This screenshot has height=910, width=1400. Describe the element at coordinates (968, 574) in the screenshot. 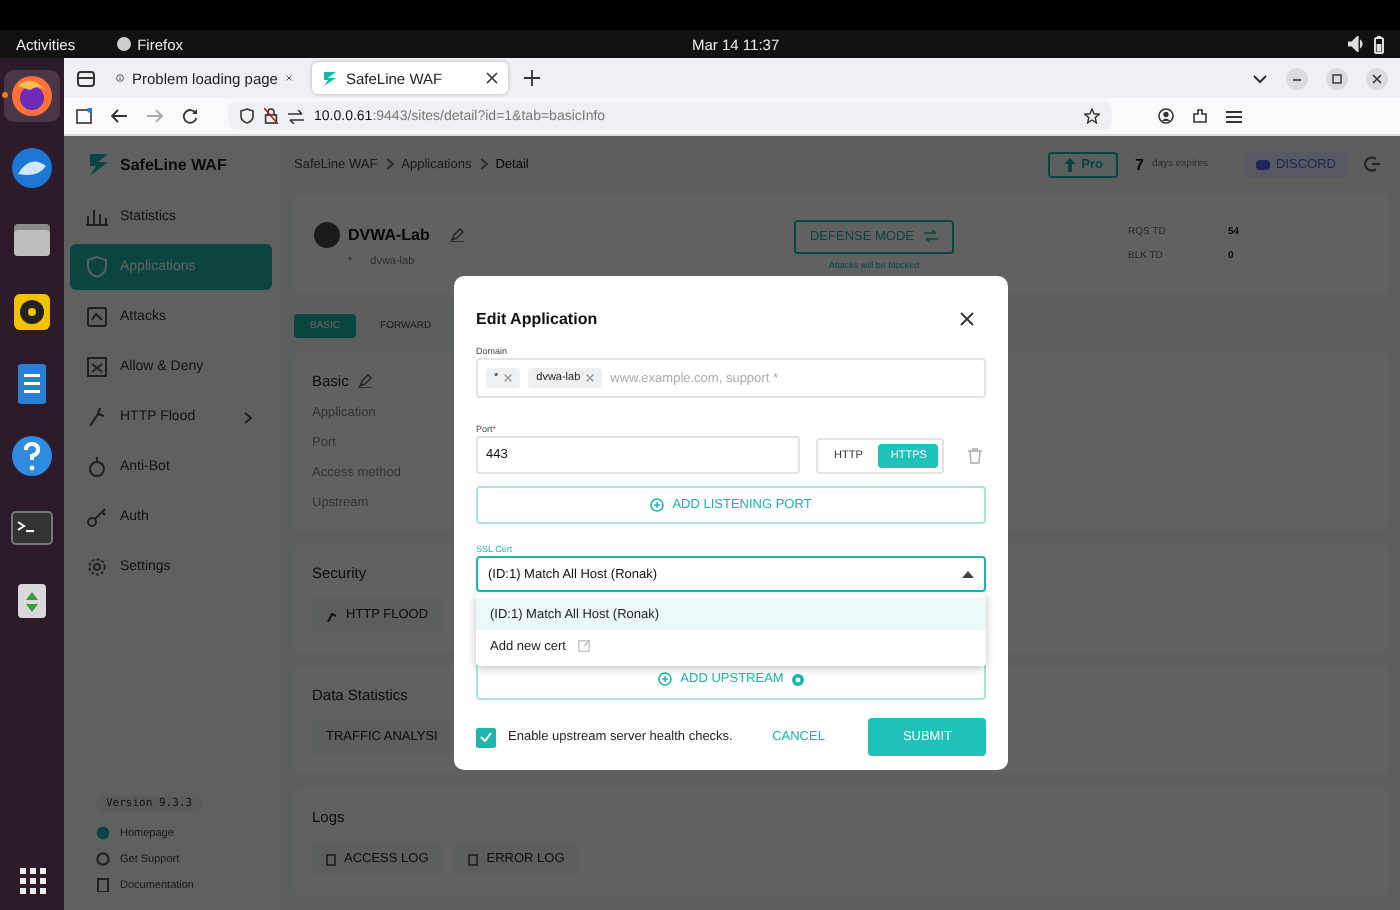

I see `caret-up-icon` at that location.